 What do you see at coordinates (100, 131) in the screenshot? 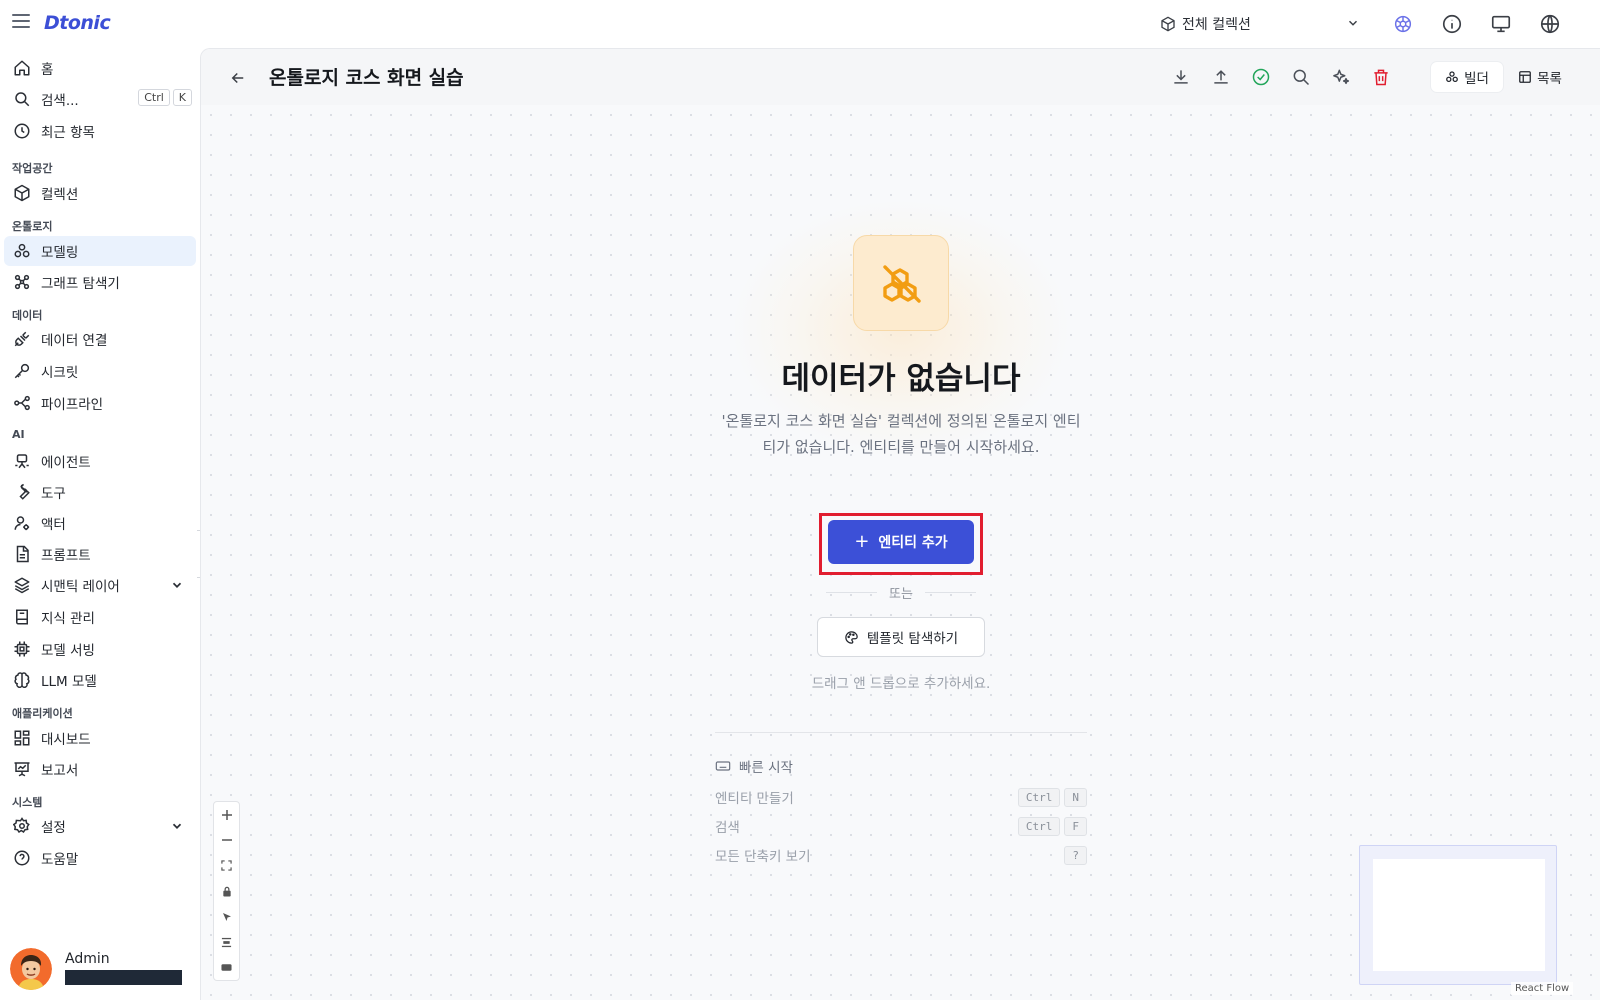
I see `sidebar-item-recent: 최근 항목` at bounding box center [100, 131].